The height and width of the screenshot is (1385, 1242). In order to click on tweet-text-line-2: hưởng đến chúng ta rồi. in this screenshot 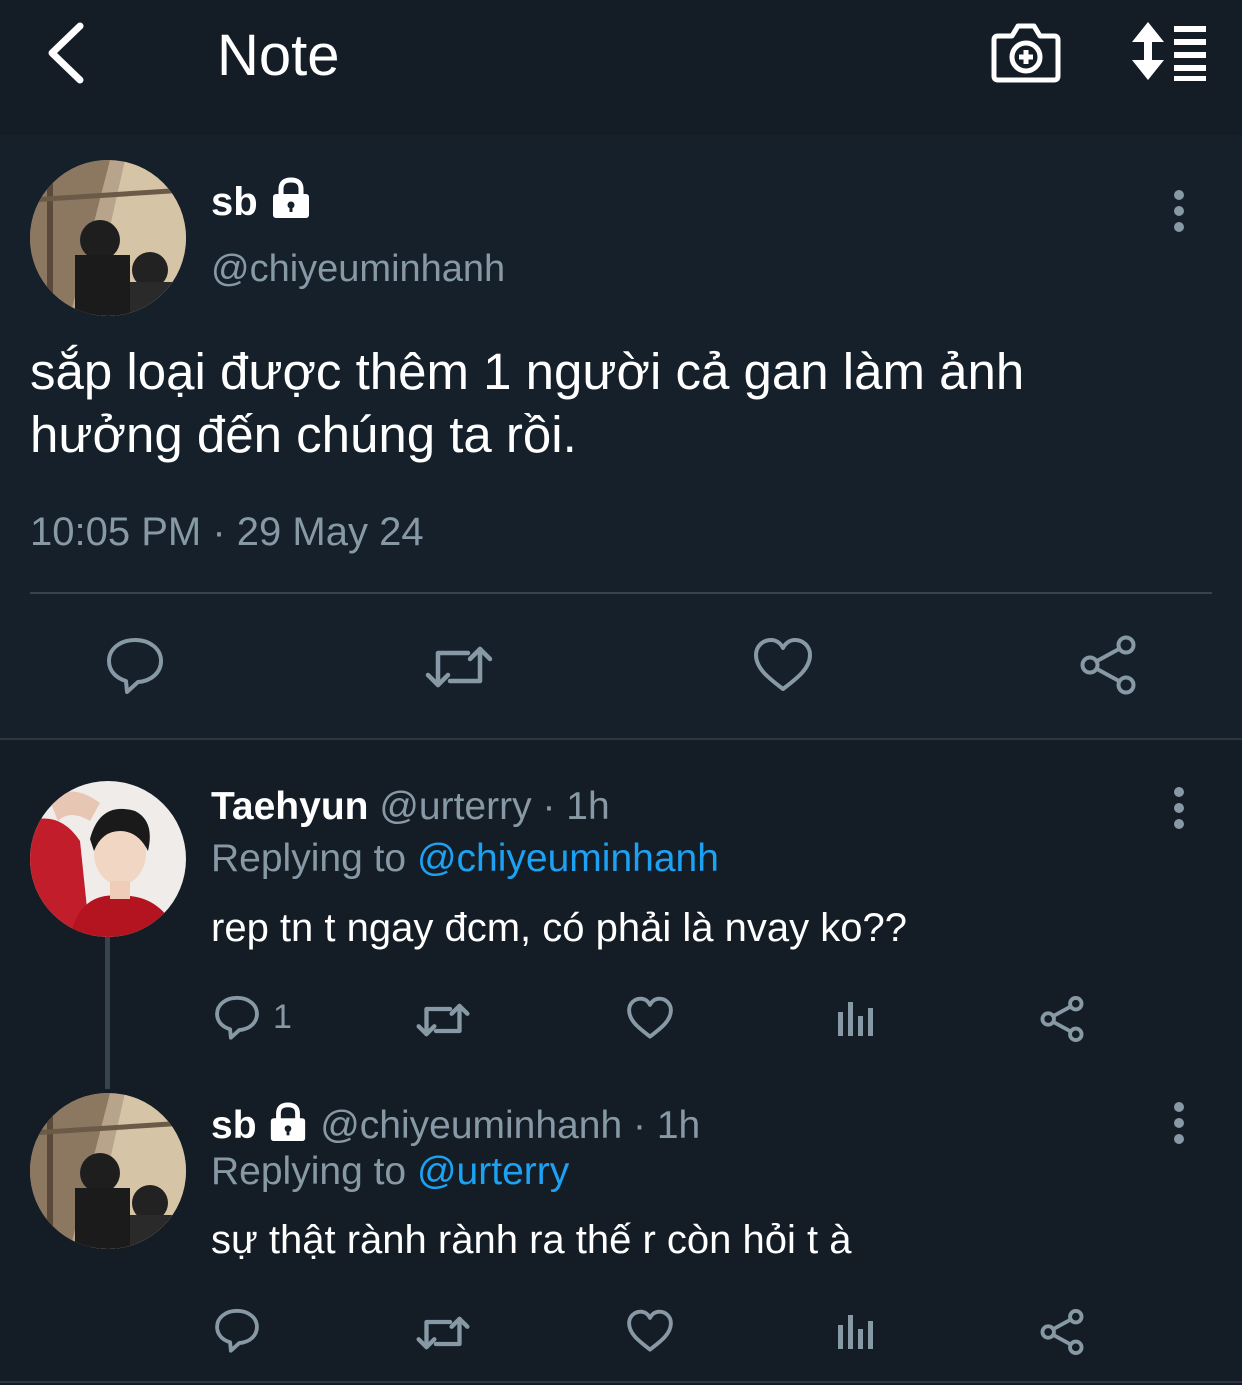, I will do `click(303, 434)`.